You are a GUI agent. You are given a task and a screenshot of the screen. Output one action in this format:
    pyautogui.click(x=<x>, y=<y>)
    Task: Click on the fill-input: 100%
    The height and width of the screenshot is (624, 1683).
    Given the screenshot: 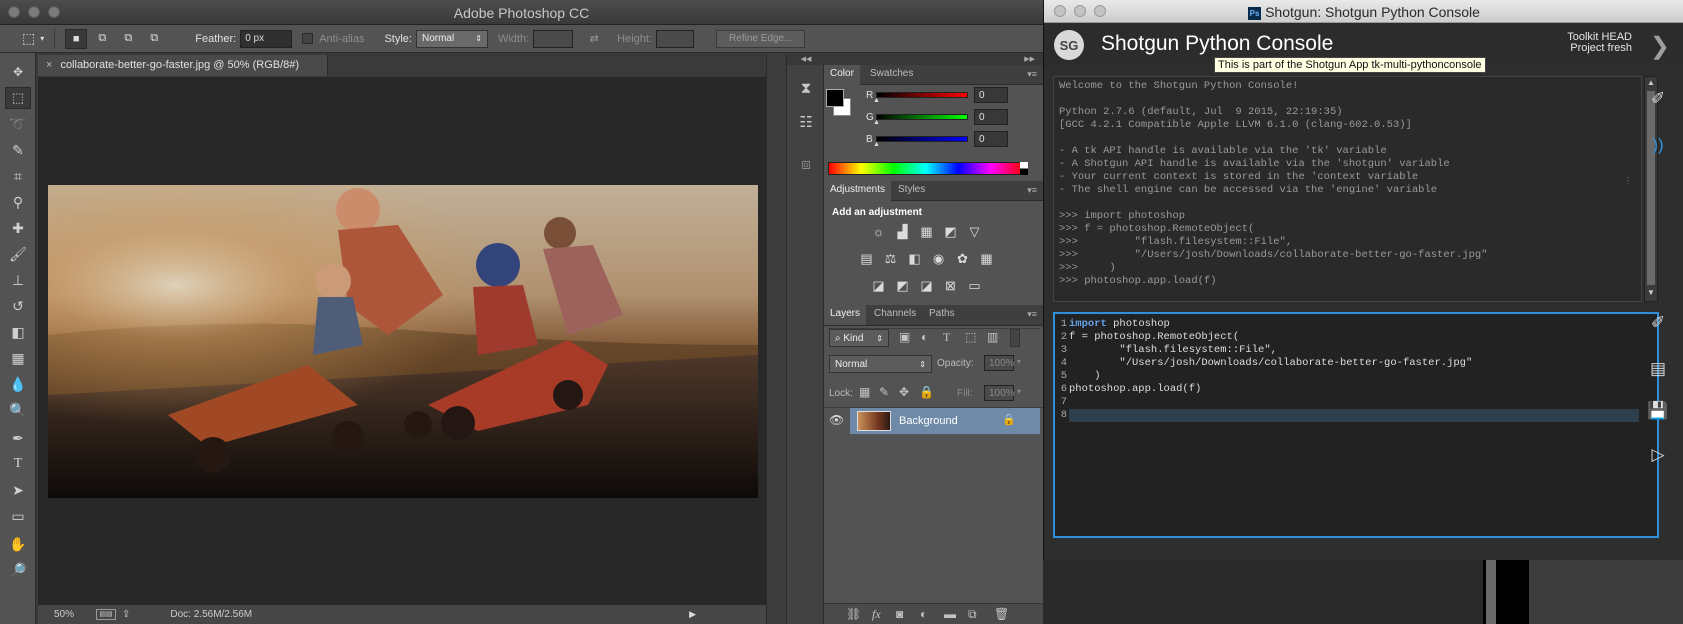 What is the action you would take?
    pyautogui.click(x=999, y=393)
    